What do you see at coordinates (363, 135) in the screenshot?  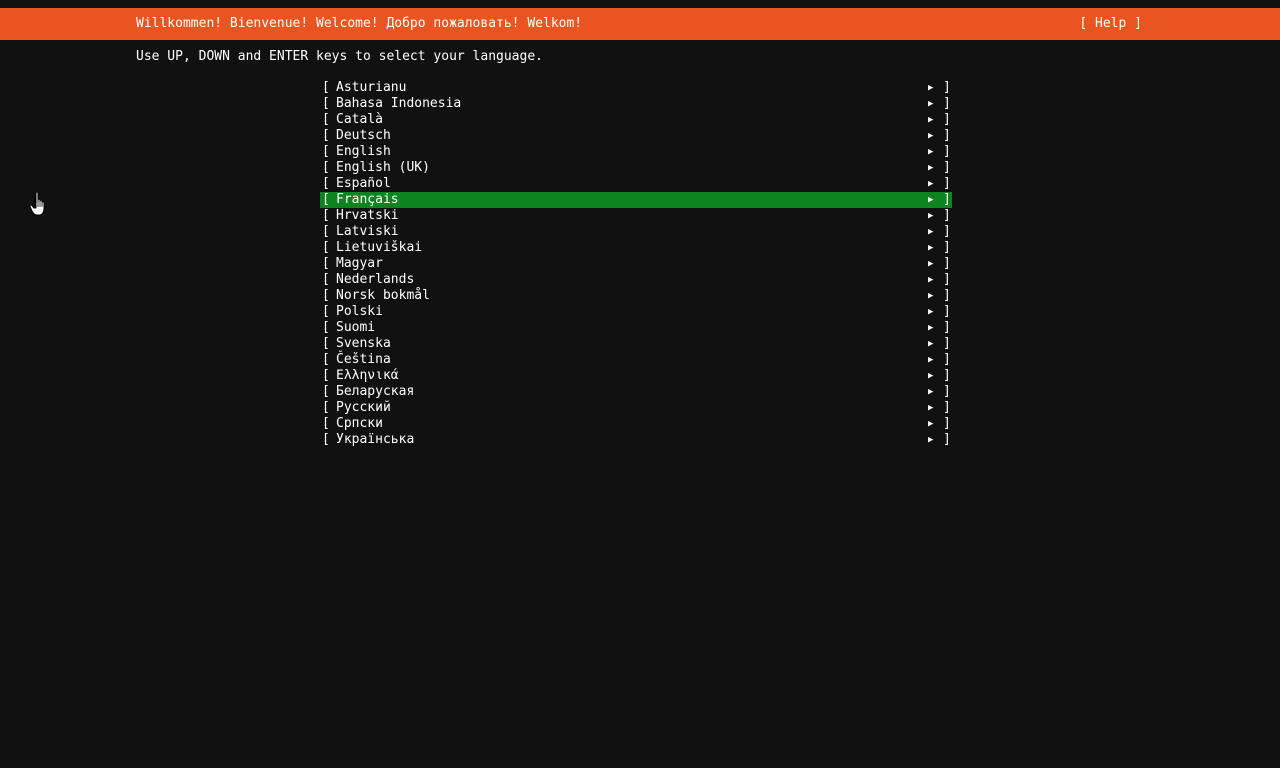 I see `language-label: Deutsch` at bounding box center [363, 135].